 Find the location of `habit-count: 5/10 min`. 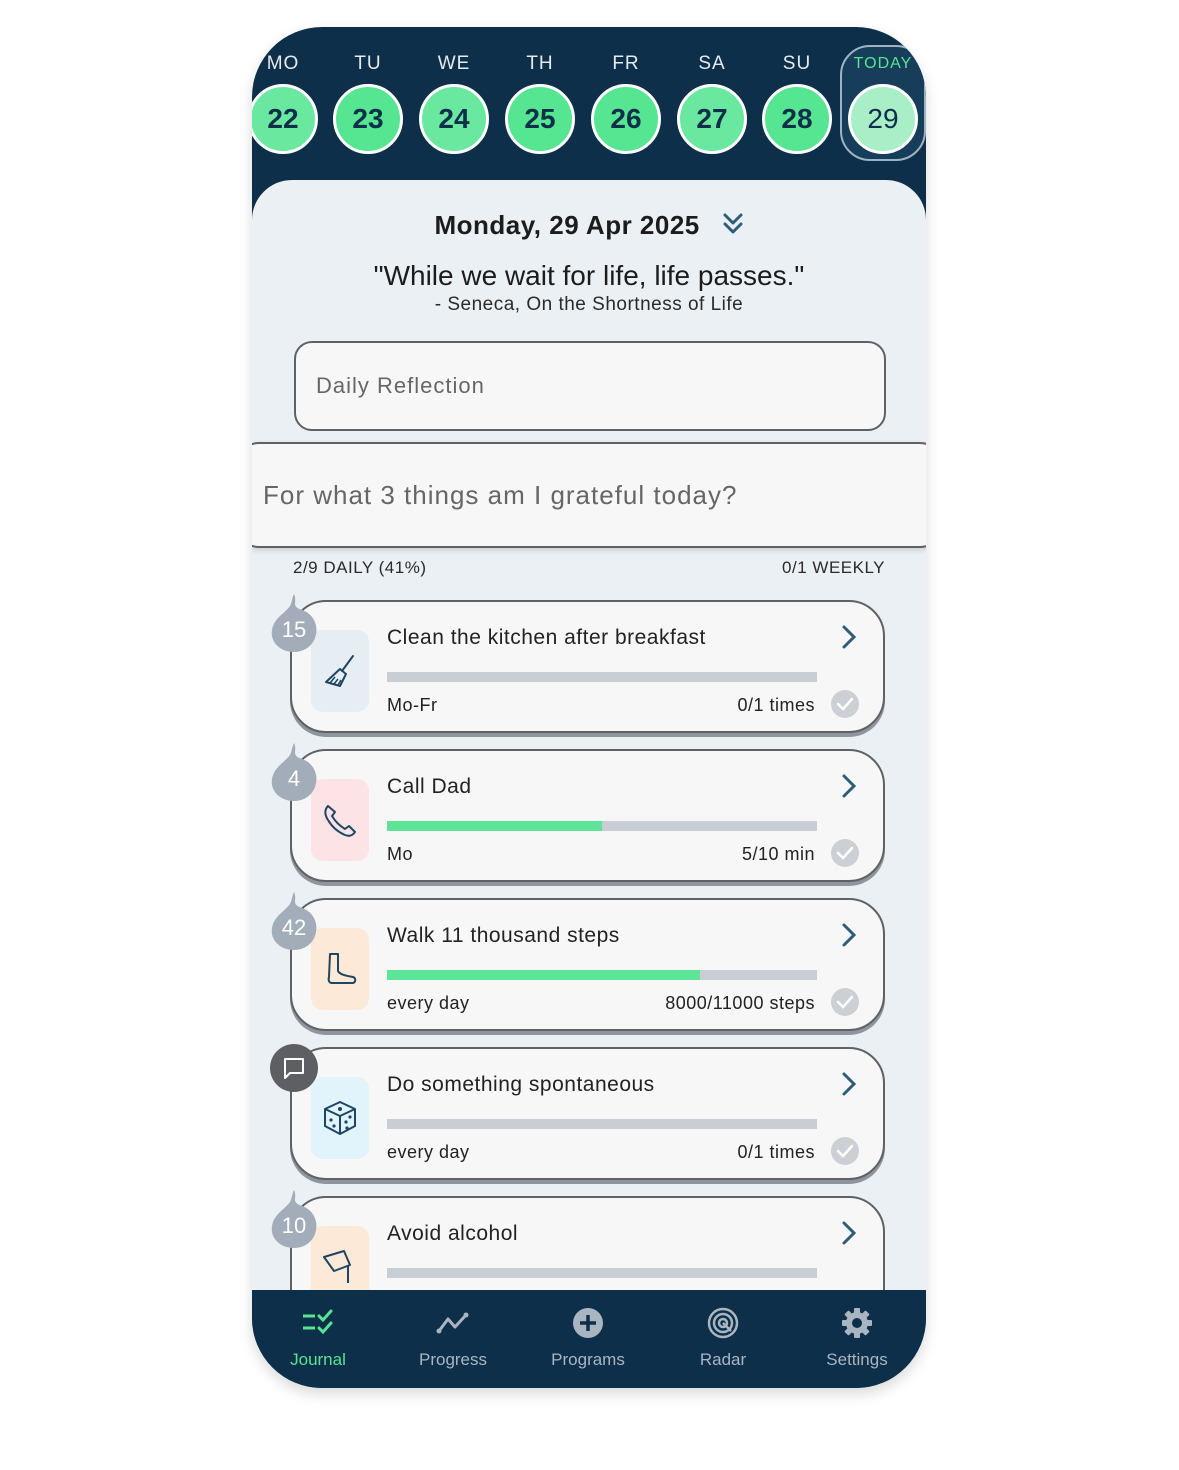

habit-count: 5/10 min is located at coordinates (778, 854).